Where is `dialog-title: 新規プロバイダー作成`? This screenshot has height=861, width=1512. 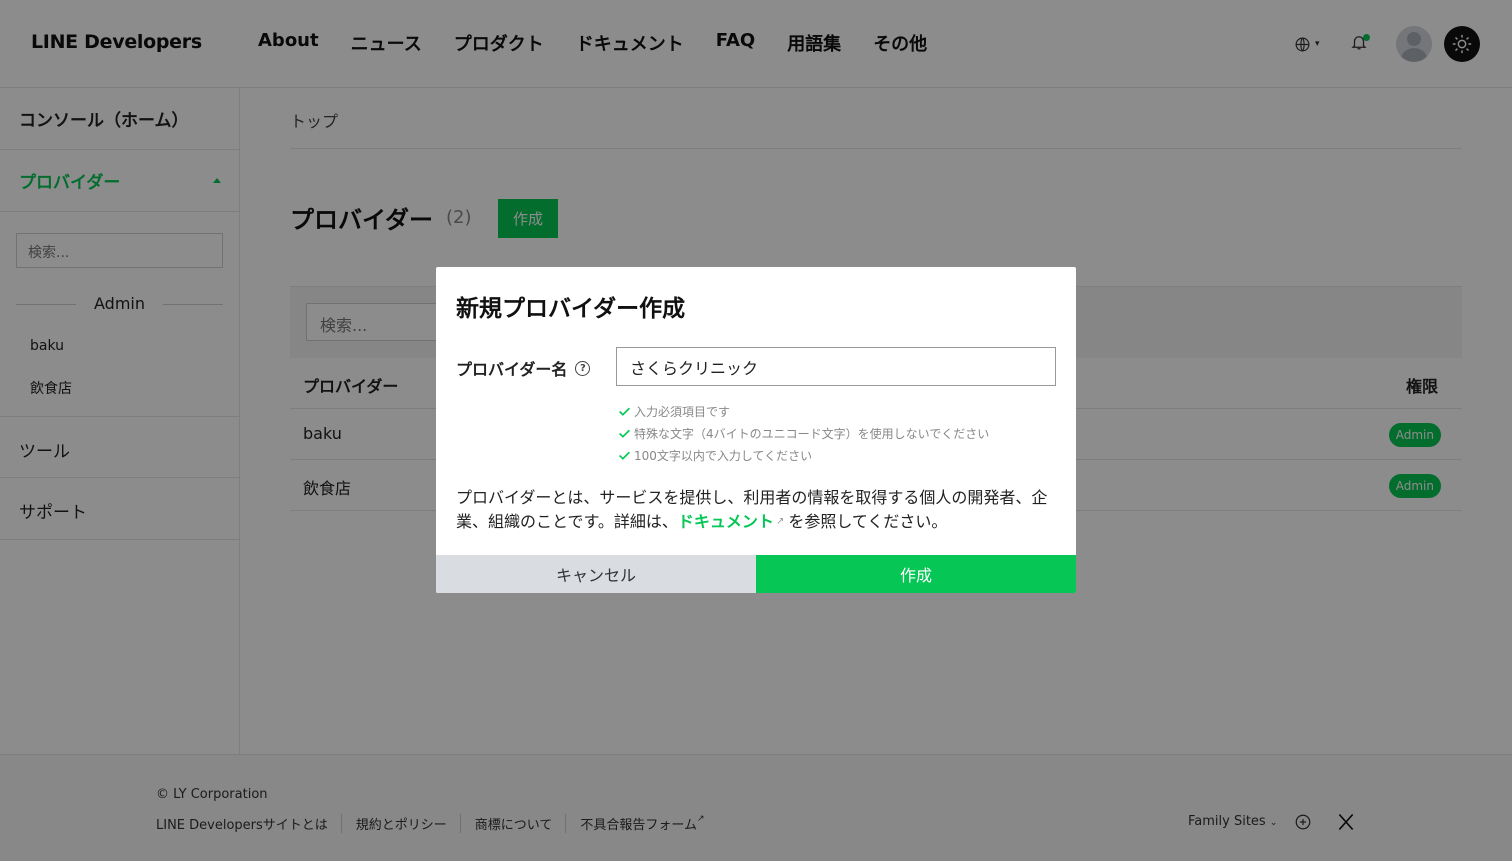 dialog-title: 新規プロバイダー作成 is located at coordinates (571, 309).